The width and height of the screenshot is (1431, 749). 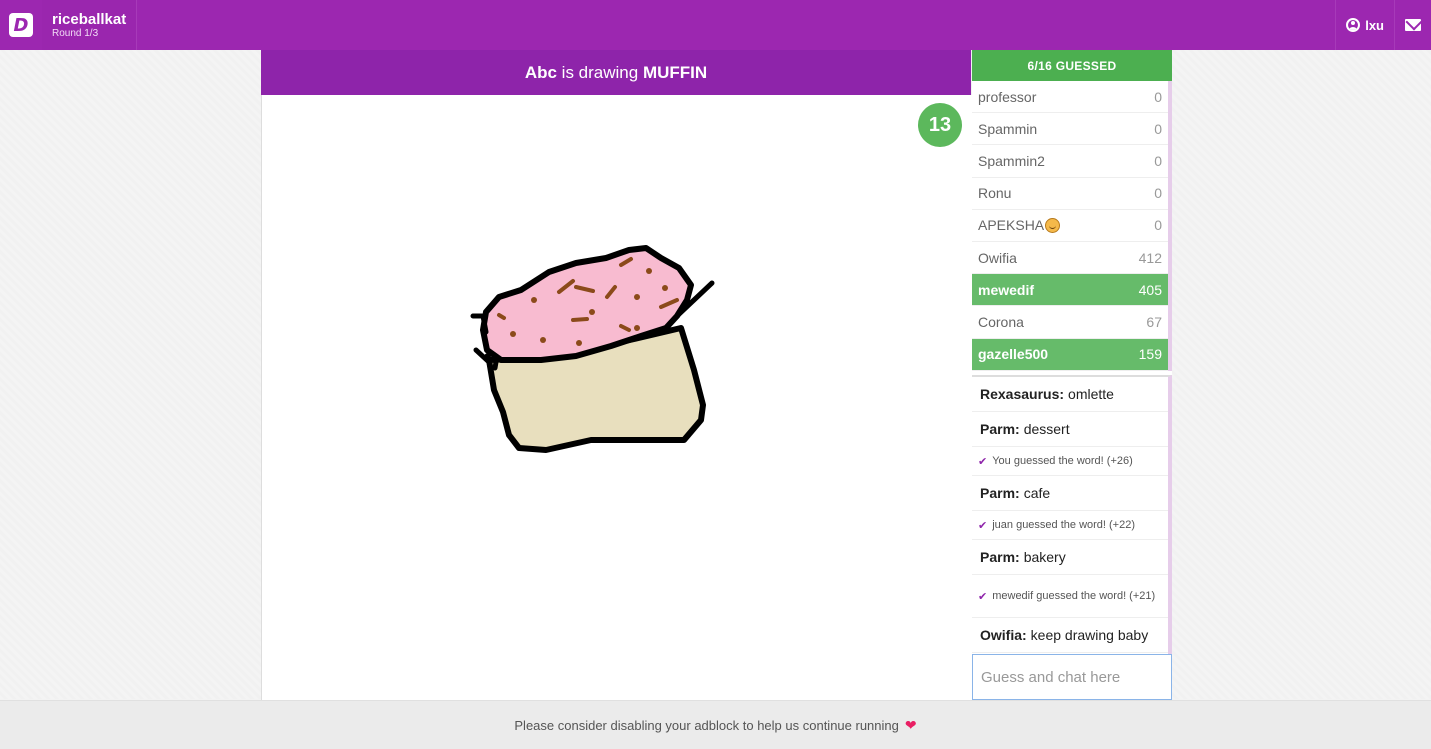 I want to click on room-info: riceballkat Round 1/3, so click(x=90, y=25).